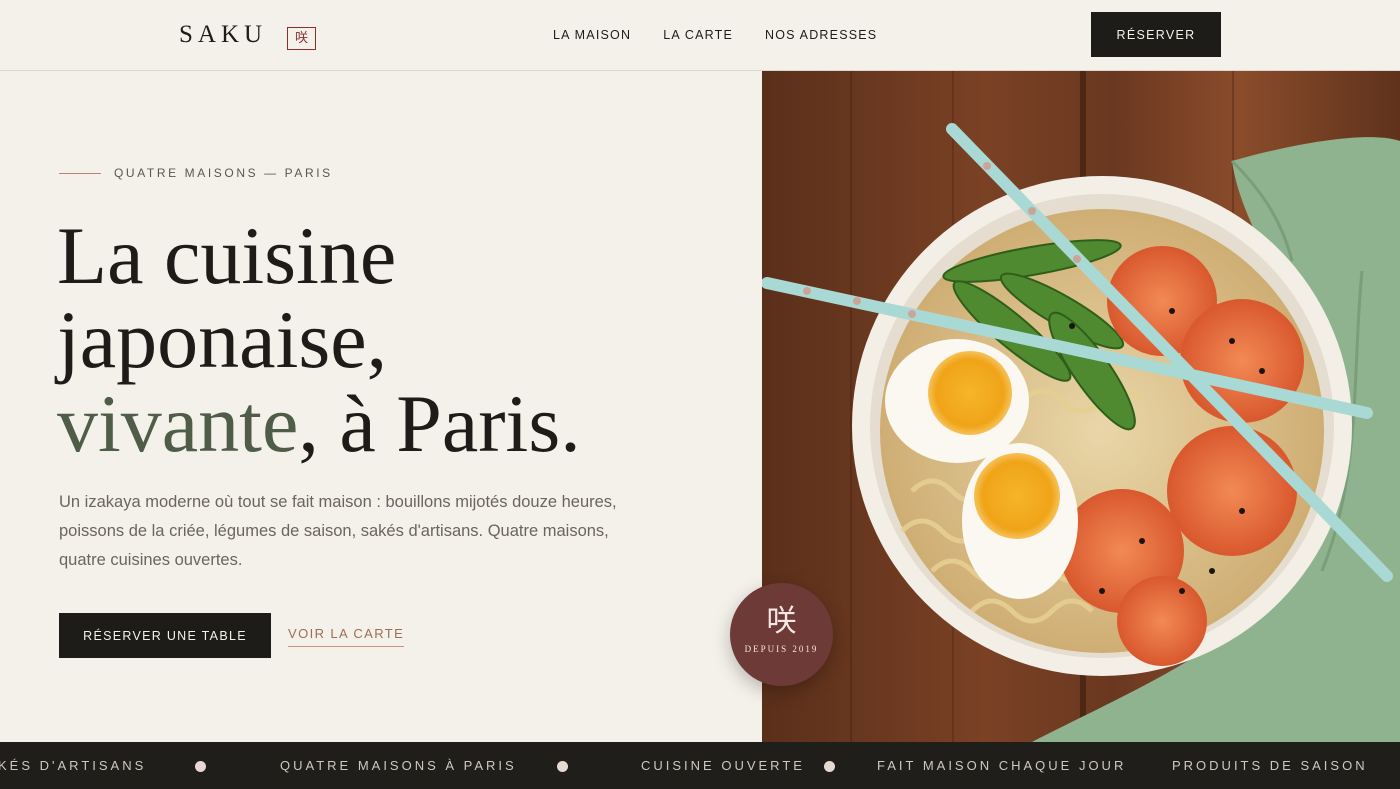 This screenshot has width=1400, height=789. I want to click on main-nav: LA MAISON LA CARTE NOS ADRESSES, so click(731, 35).